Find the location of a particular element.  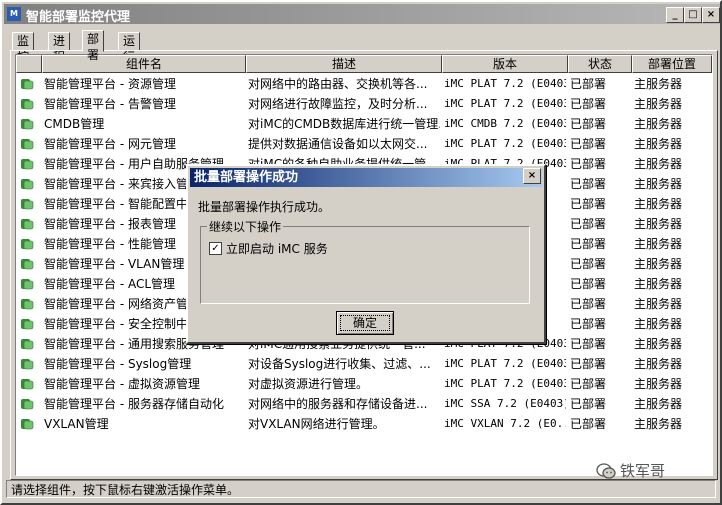

dialog-message: 批量部署操作执行成功。 is located at coordinates (264, 207).